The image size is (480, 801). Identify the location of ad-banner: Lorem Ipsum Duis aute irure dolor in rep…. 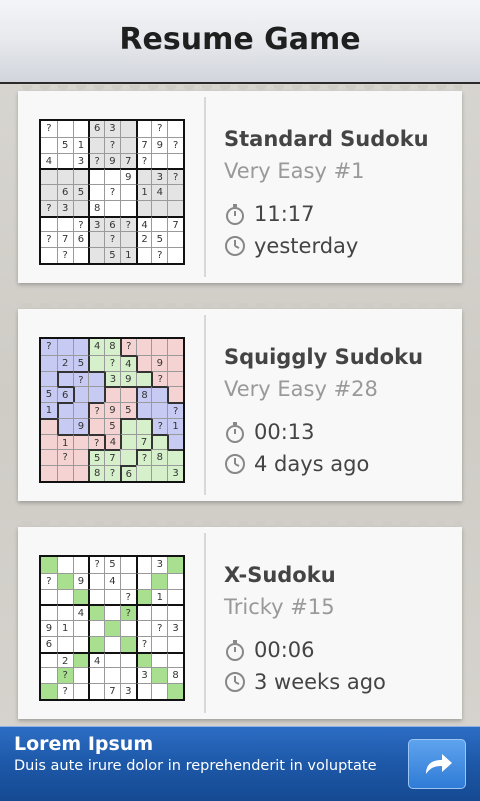
(240, 763).